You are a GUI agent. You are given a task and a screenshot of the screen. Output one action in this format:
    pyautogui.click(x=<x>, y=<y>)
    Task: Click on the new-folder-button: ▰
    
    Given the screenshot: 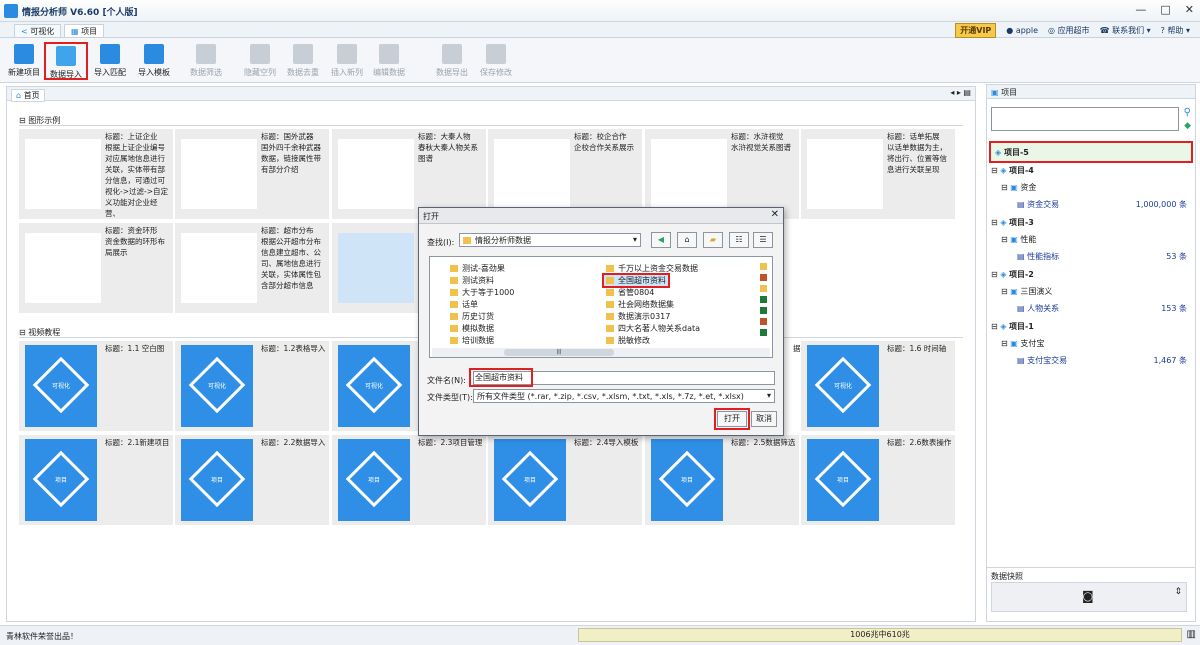 What is the action you would take?
    pyautogui.click(x=713, y=240)
    